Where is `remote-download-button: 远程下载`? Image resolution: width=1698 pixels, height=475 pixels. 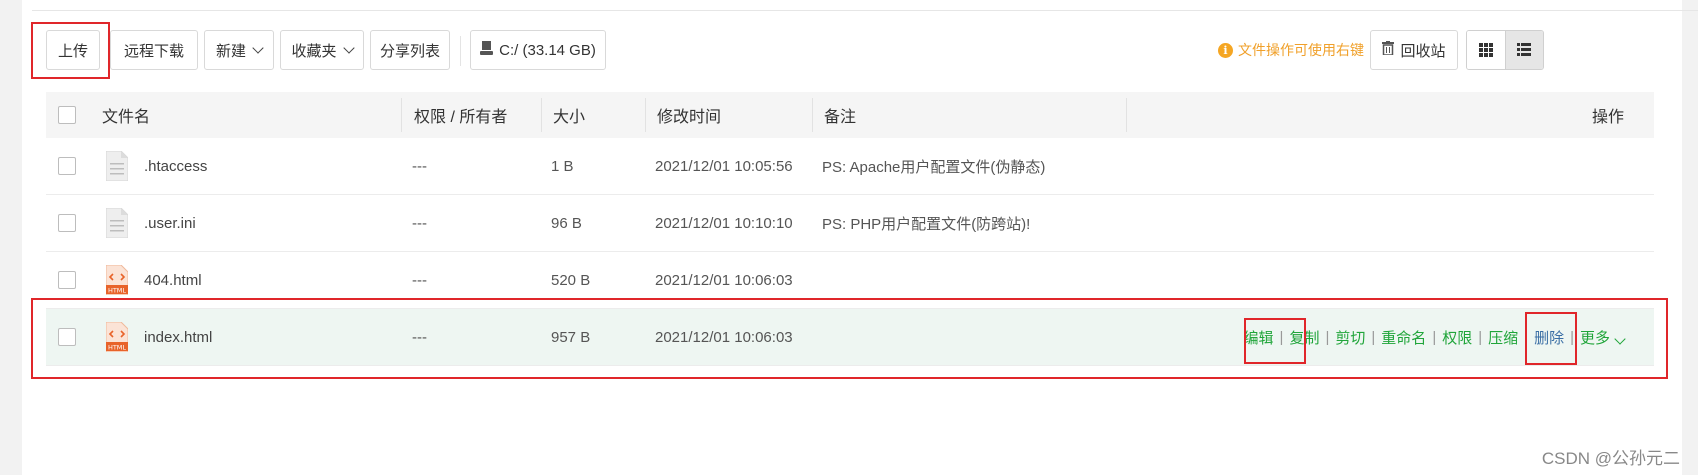
remote-download-button: 远程下载 is located at coordinates (154, 50).